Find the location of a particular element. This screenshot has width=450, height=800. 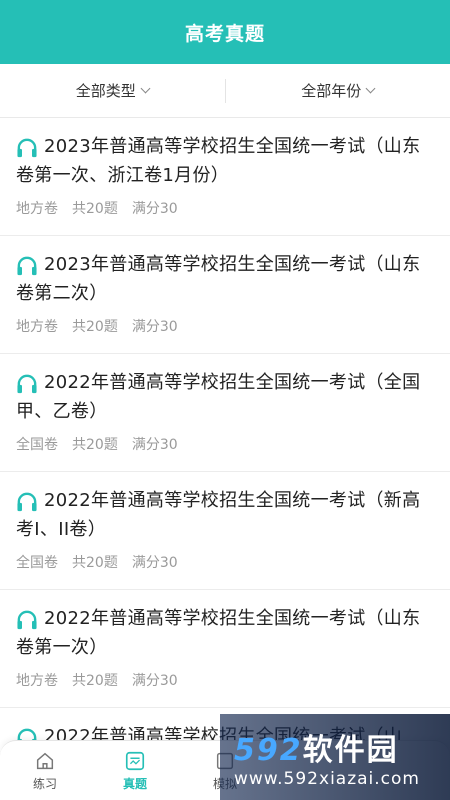

page-title: 高考真题 is located at coordinates (224, 33).